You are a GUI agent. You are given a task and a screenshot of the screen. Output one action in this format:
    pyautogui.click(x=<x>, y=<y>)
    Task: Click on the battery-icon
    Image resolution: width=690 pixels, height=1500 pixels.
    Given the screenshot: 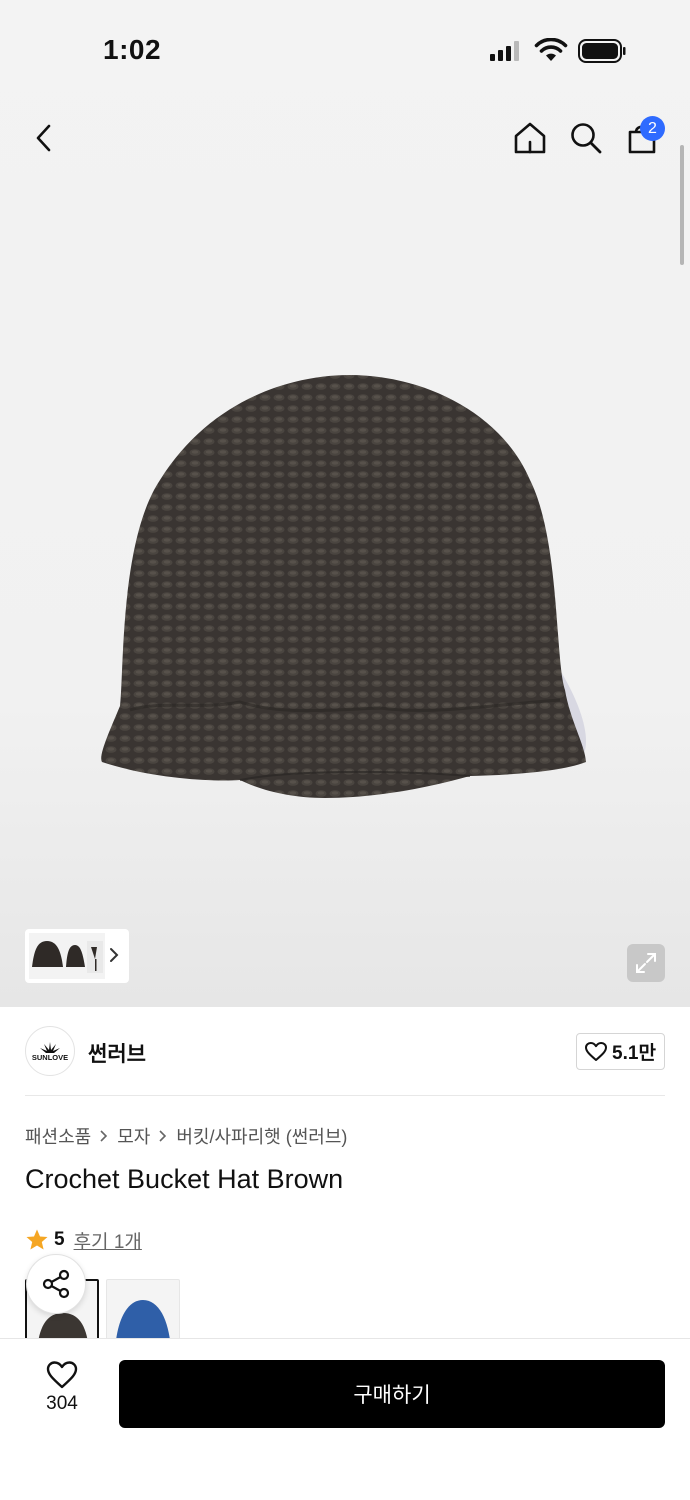 What is the action you would take?
    pyautogui.click(x=602, y=51)
    